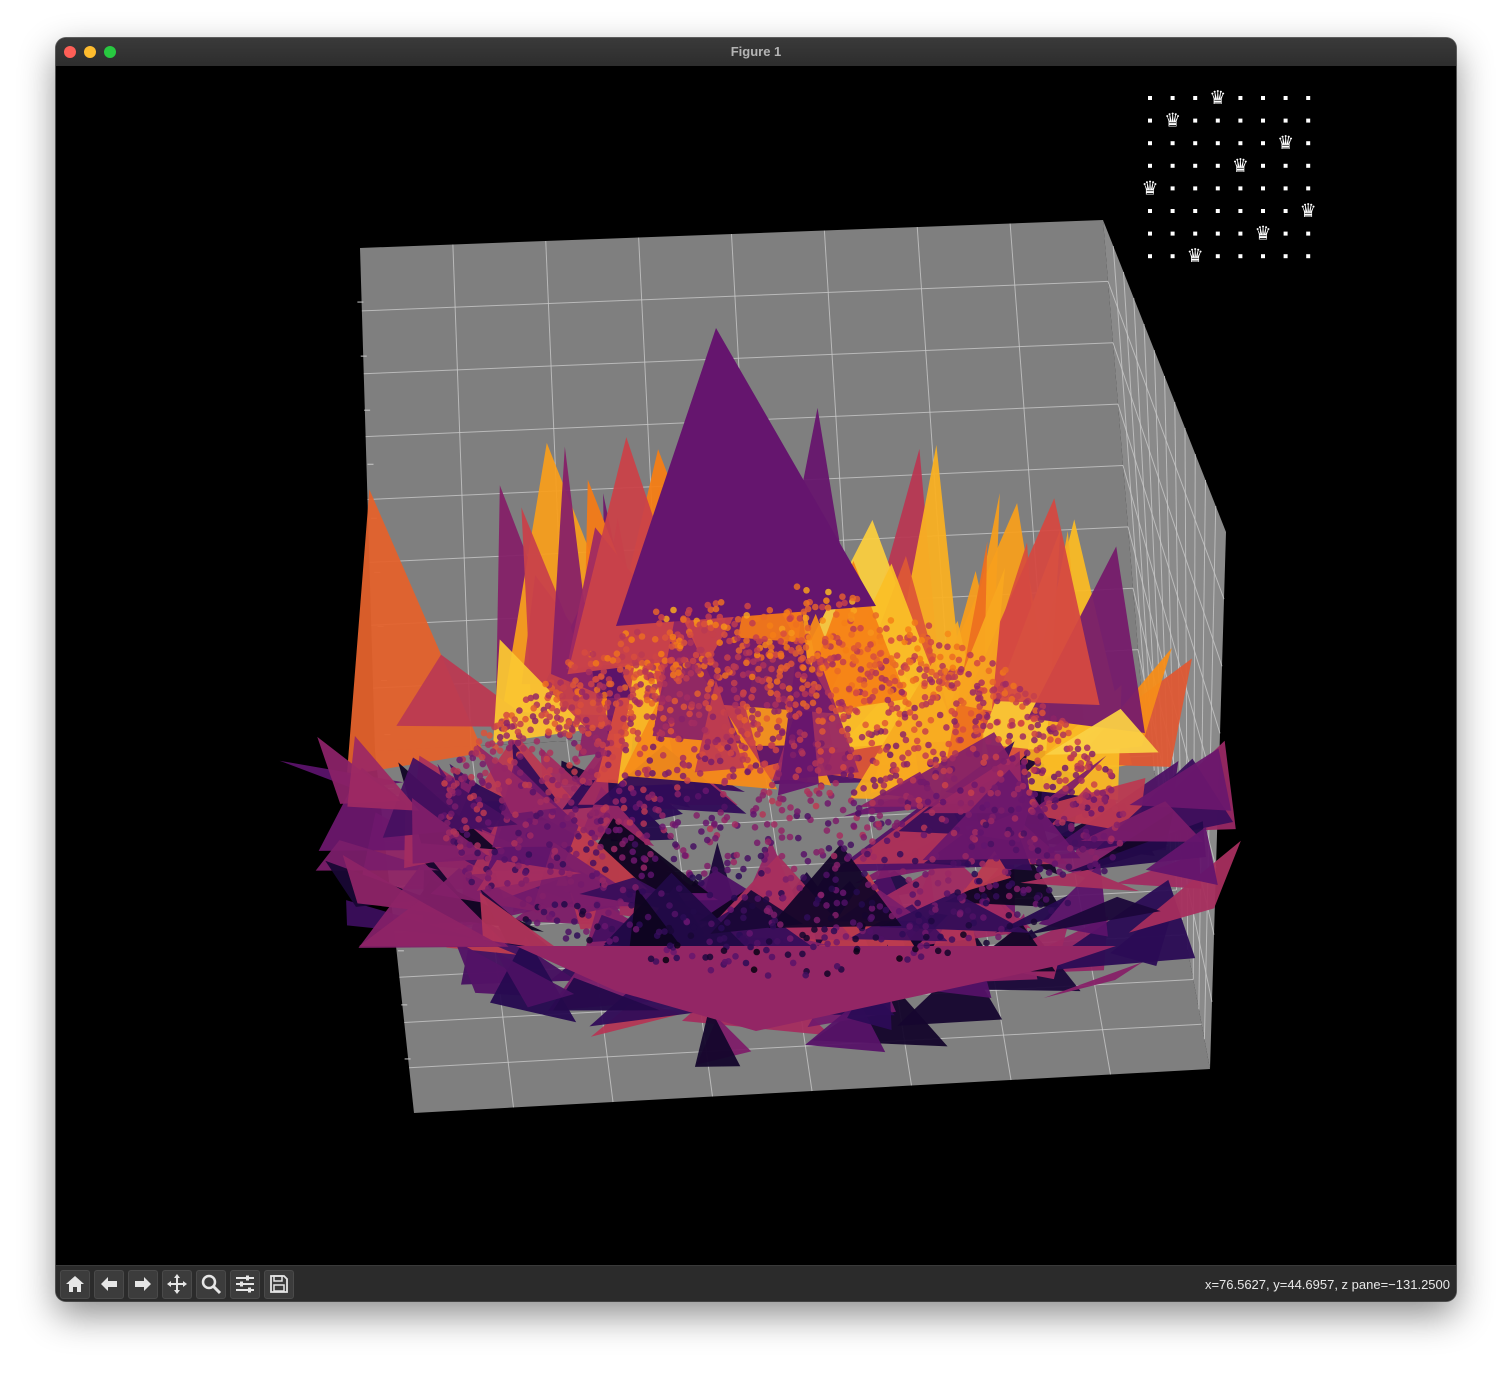 The image size is (1512, 1376). Describe the element at coordinates (1228, 177) in the screenshot. I see `n-queens-board: ♛ ♛ ♛ ♛ ♛ ♛ ♛ ♛` at that location.